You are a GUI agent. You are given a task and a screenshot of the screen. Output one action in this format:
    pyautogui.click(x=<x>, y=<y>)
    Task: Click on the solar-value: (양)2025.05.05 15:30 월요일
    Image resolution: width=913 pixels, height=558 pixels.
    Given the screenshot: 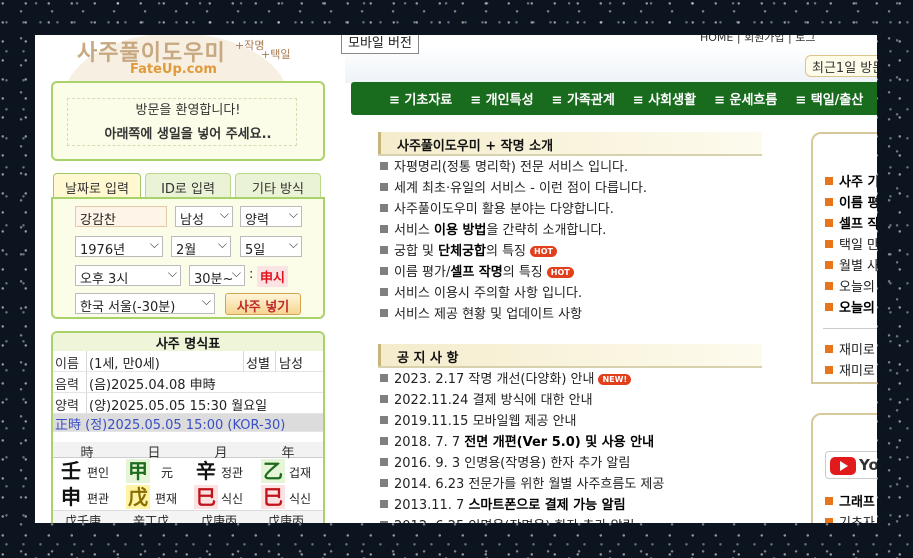 What is the action you would take?
    pyautogui.click(x=178, y=406)
    